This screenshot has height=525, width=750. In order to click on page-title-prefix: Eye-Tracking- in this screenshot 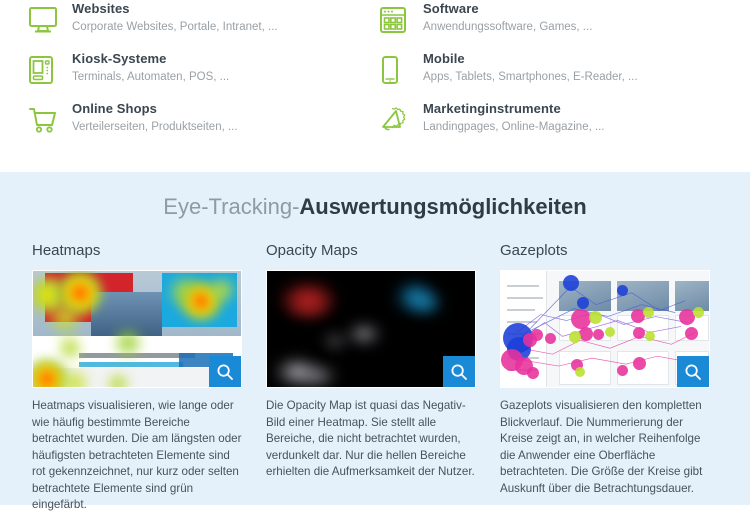, I will do `click(231, 206)`.